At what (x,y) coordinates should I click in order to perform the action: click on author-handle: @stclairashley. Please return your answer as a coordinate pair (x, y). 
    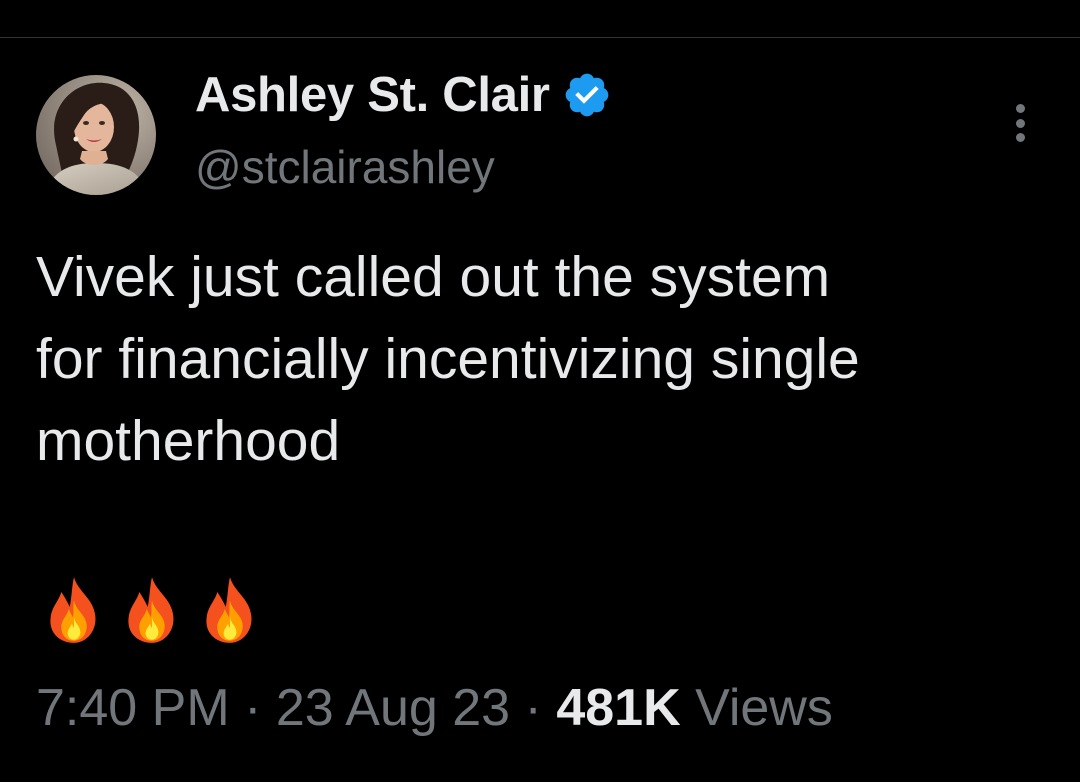
    Looking at the image, I should click on (345, 167).